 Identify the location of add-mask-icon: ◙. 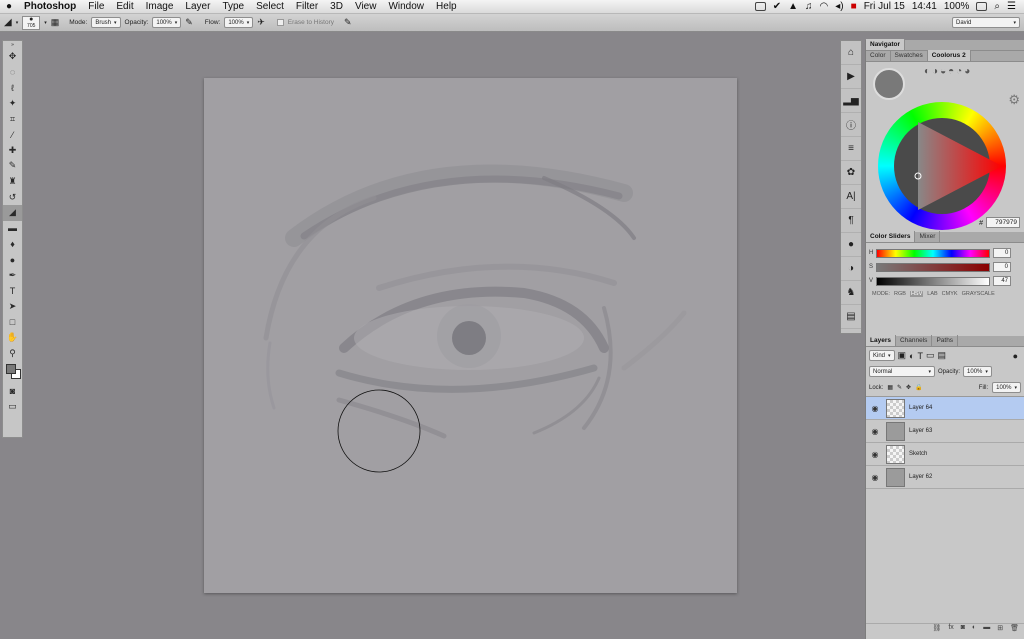
(963, 629).